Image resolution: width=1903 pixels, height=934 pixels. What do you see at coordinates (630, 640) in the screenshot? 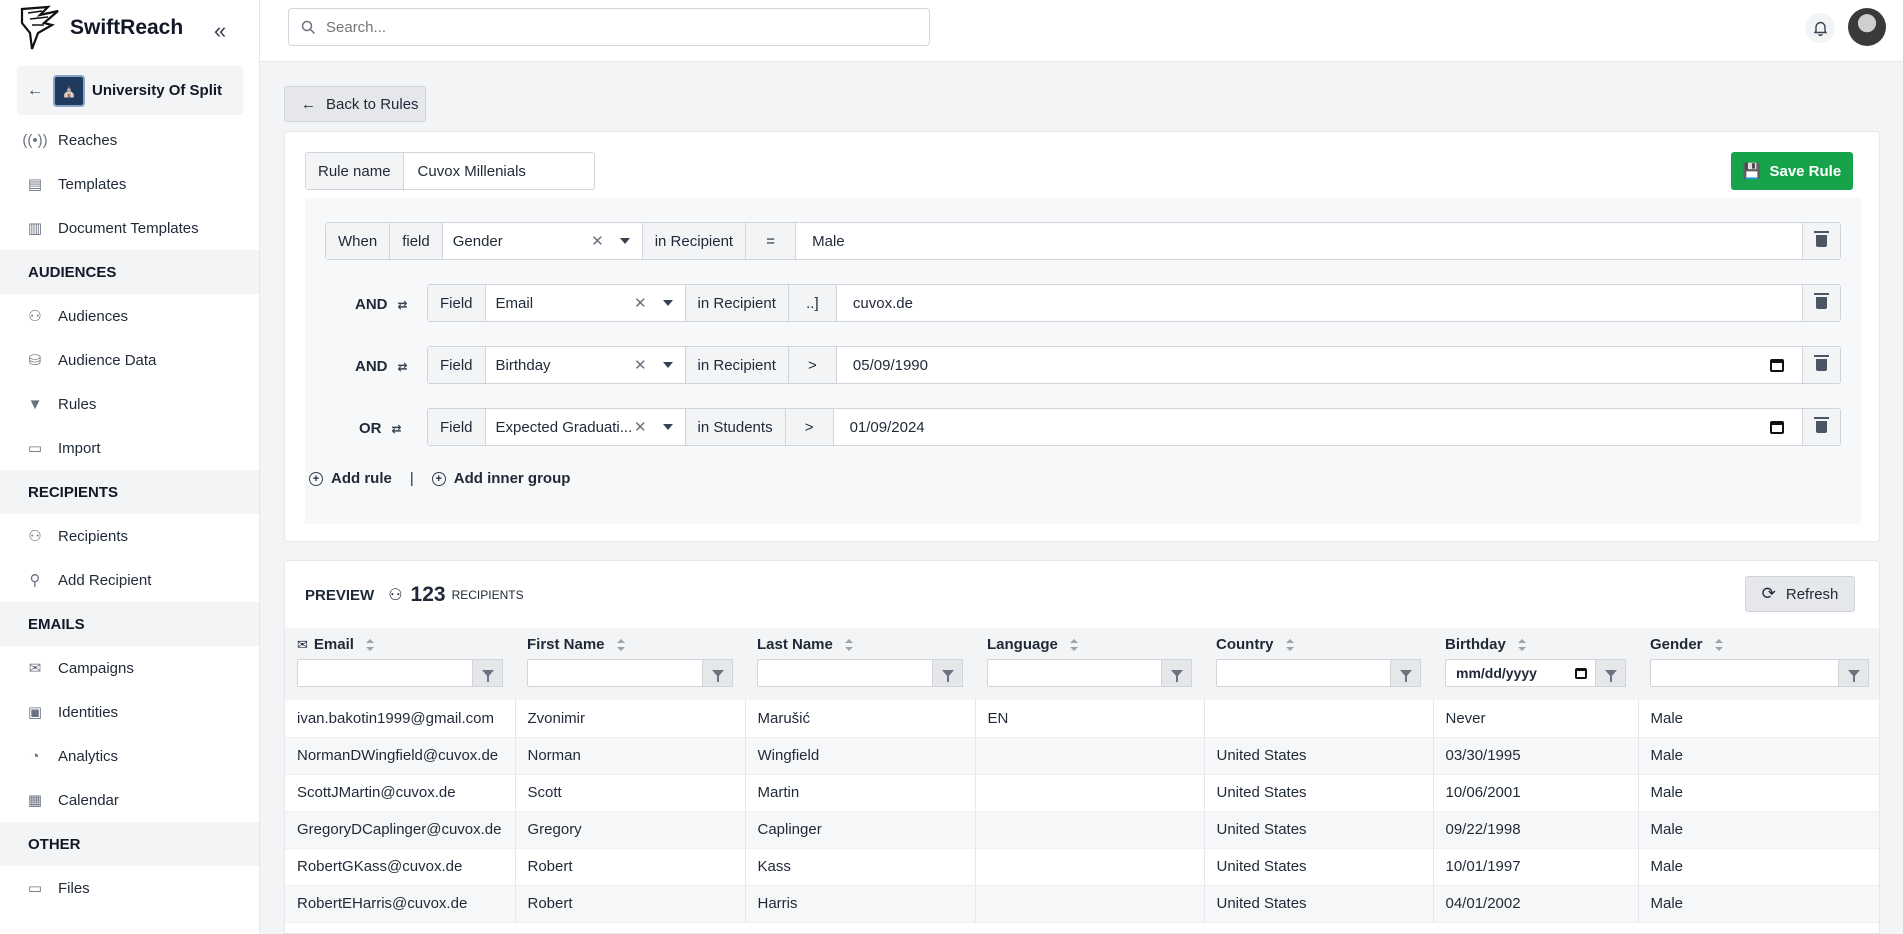
I see `sort-first-name: First Name` at bounding box center [630, 640].